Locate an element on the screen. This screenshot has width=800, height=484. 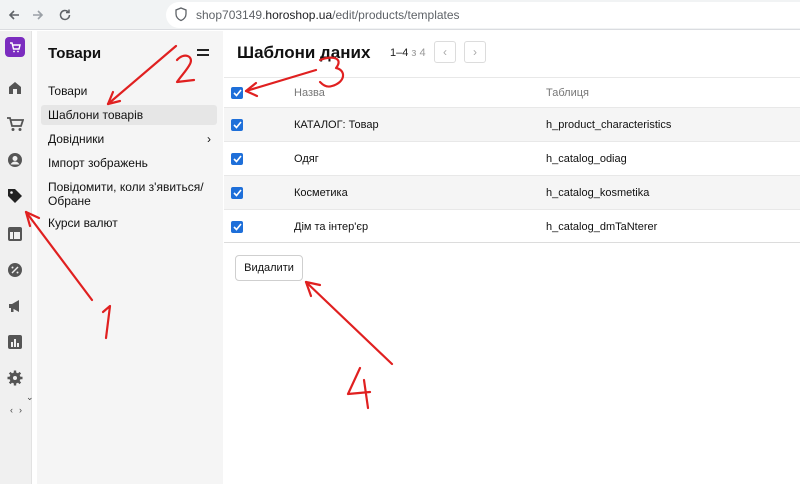
chart-icon is located at coordinates (15, 342).